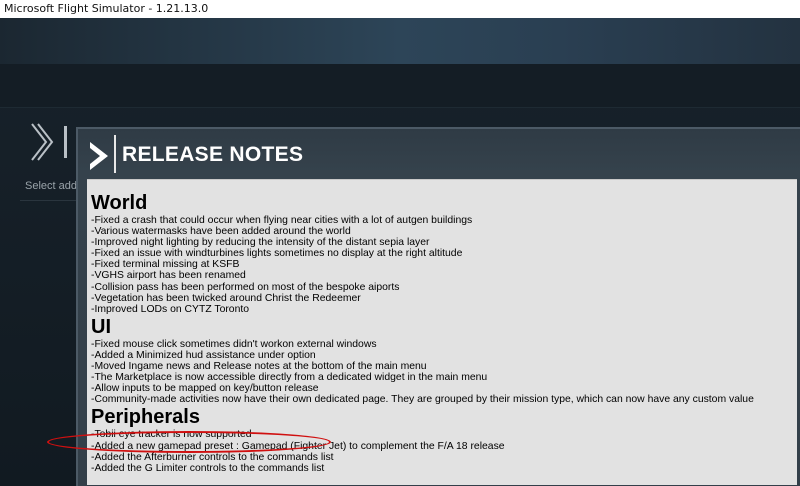 The width and height of the screenshot is (800, 486). I want to click on release-note-item: -VGHS airport has been renamed, so click(168, 276).